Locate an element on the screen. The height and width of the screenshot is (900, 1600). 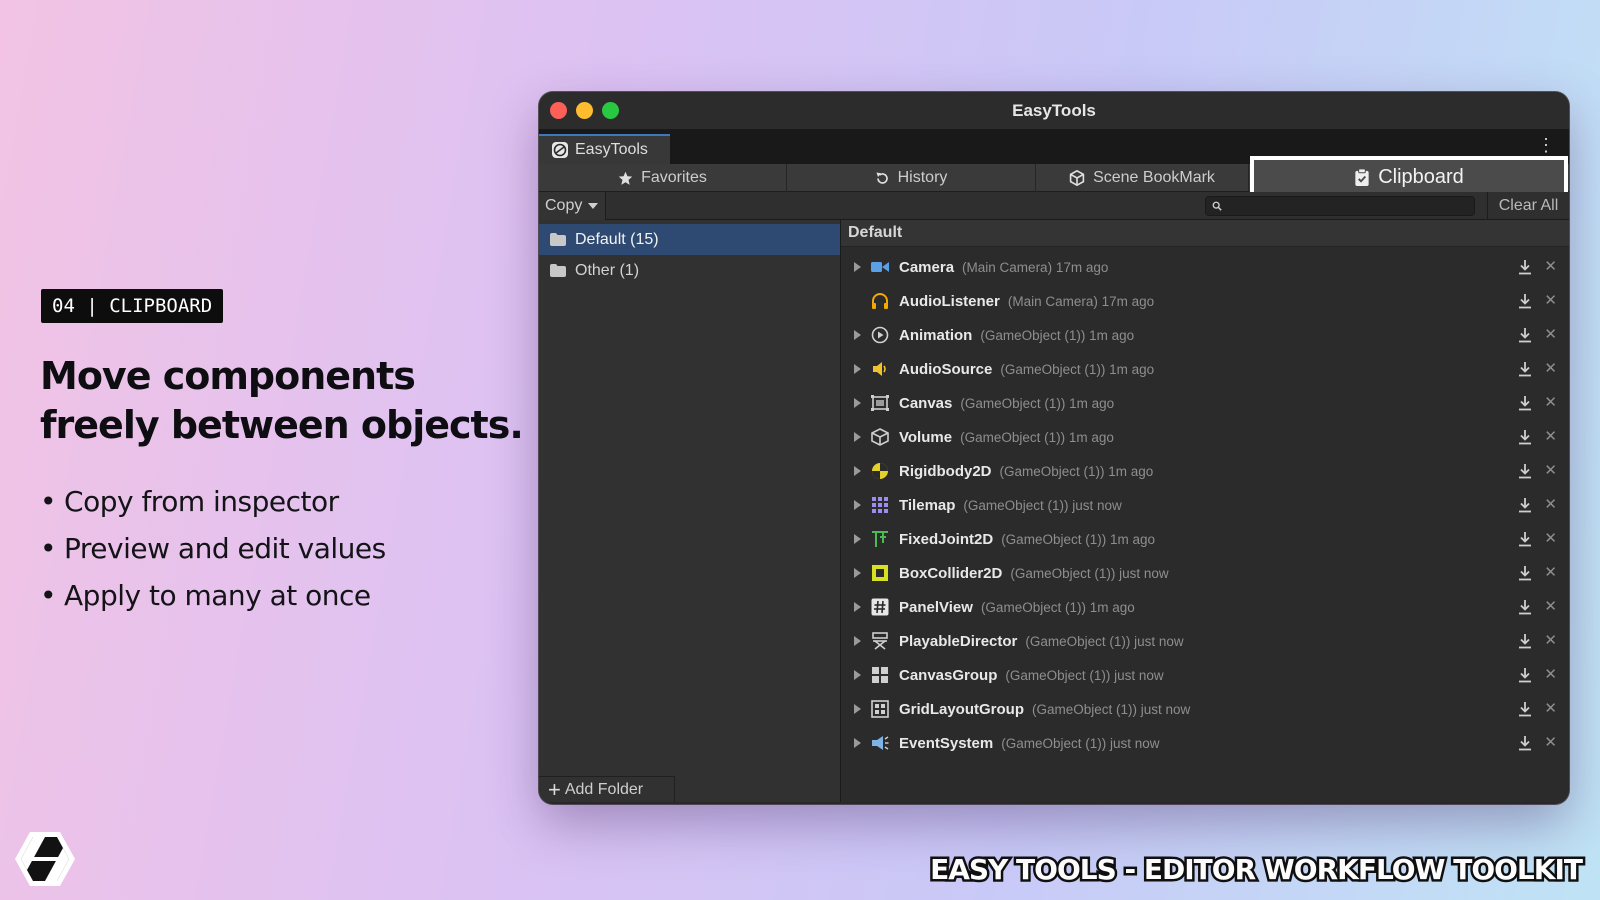
tilemap-icon is located at coordinates (880, 505).